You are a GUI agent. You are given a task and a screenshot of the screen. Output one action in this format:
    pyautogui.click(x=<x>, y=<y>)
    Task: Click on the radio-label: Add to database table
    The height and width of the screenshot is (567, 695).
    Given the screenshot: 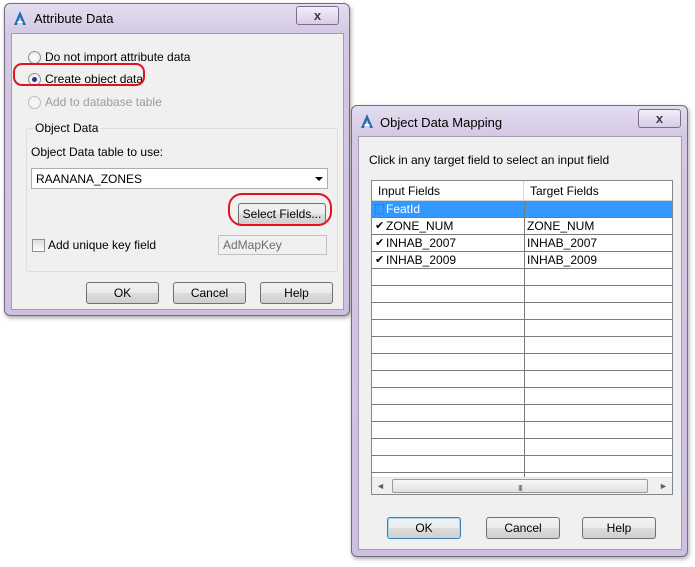 What is the action you would take?
    pyautogui.click(x=103, y=102)
    